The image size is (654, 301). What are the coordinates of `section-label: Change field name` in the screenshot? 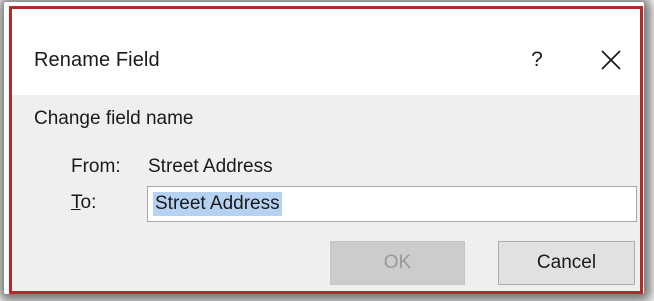 It's located at (114, 118).